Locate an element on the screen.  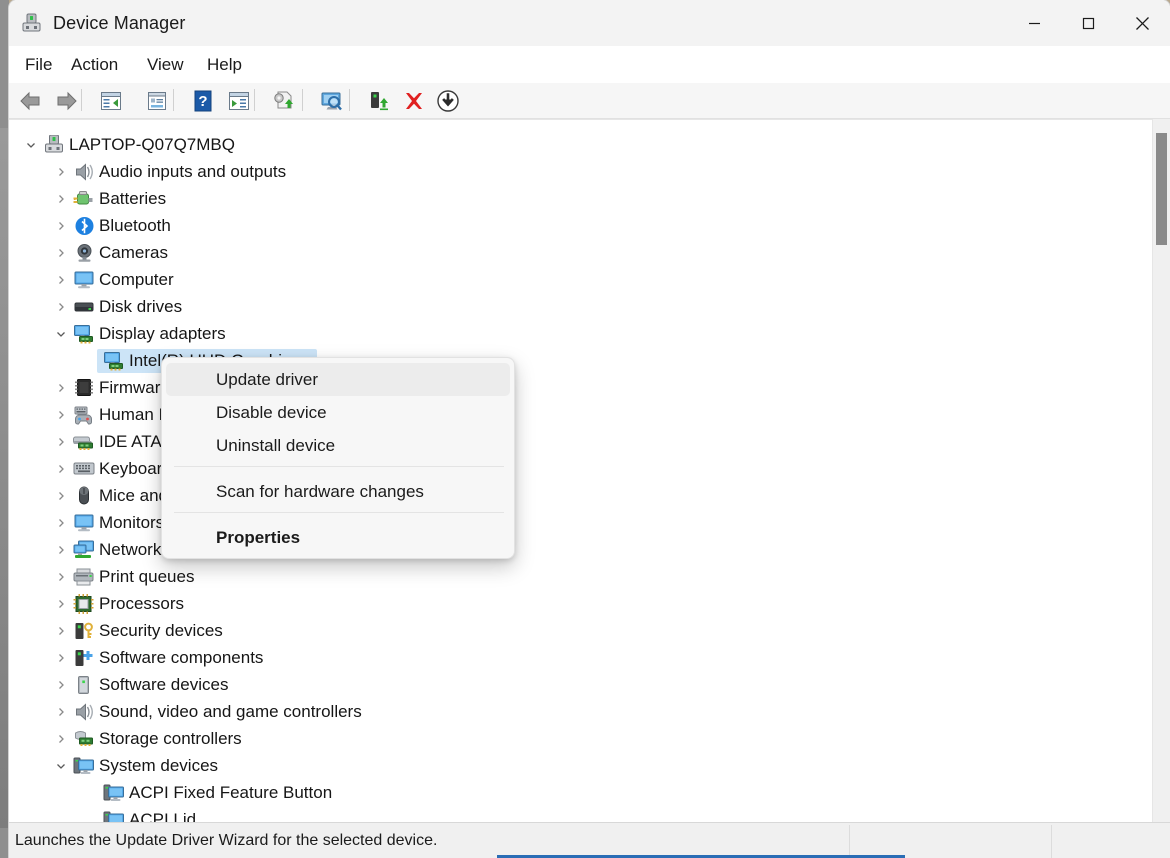
tree-item-label: Disk drives is located at coordinates (141, 306).